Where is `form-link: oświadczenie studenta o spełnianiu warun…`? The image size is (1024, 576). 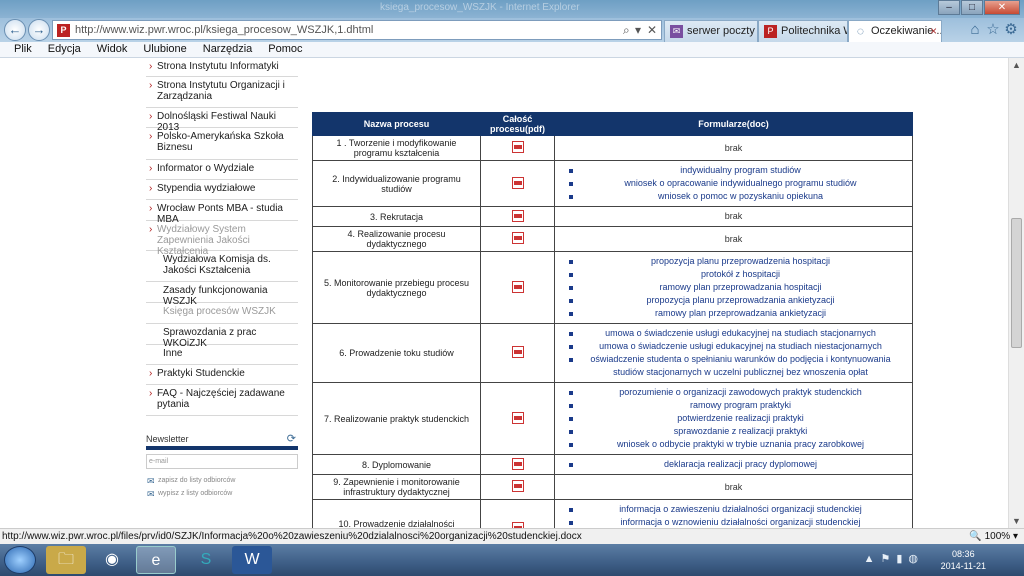
form-link: oświadczenie studenta o spełnianiu warun… is located at coordinates (737, 366).